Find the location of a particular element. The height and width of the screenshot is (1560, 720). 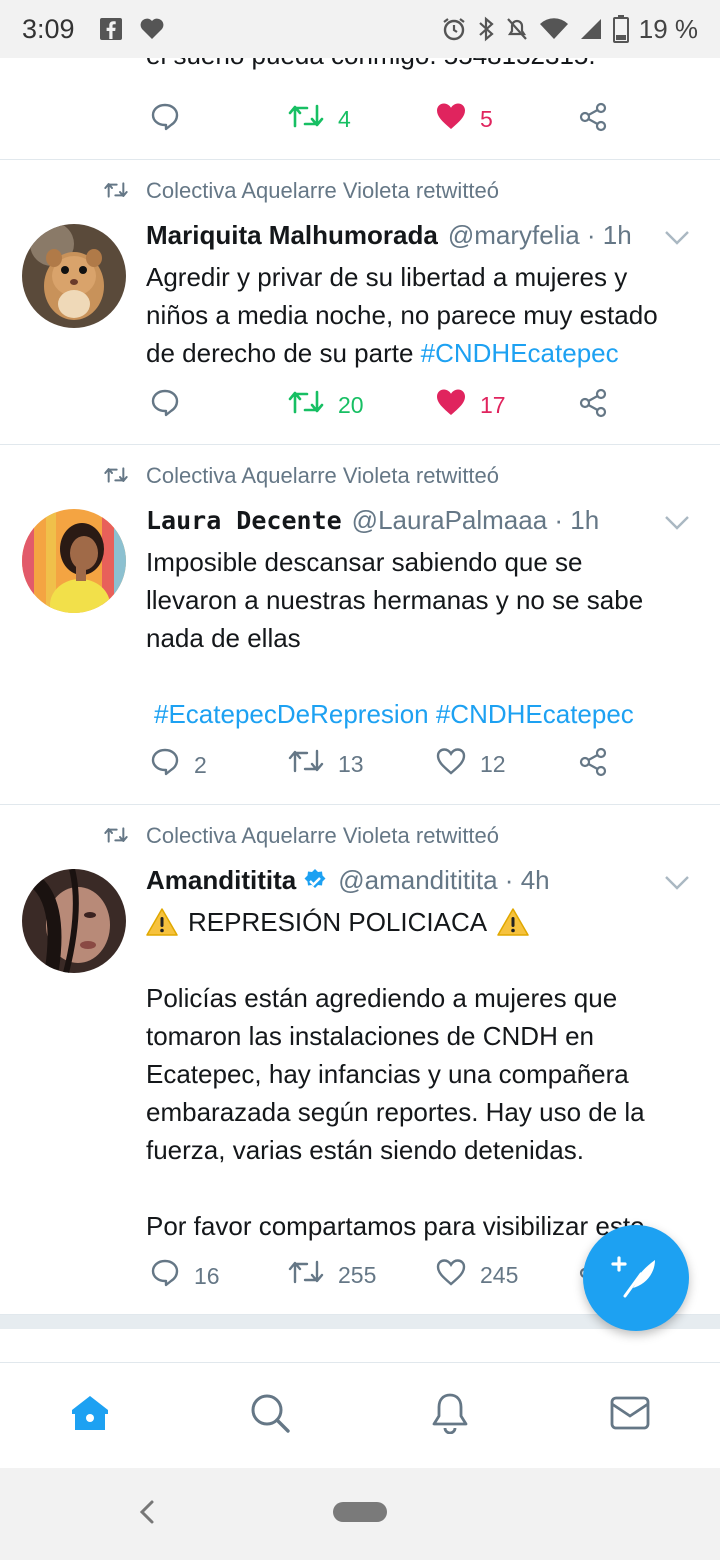

retweet-button: 13 is located at coordinates (326, 764).